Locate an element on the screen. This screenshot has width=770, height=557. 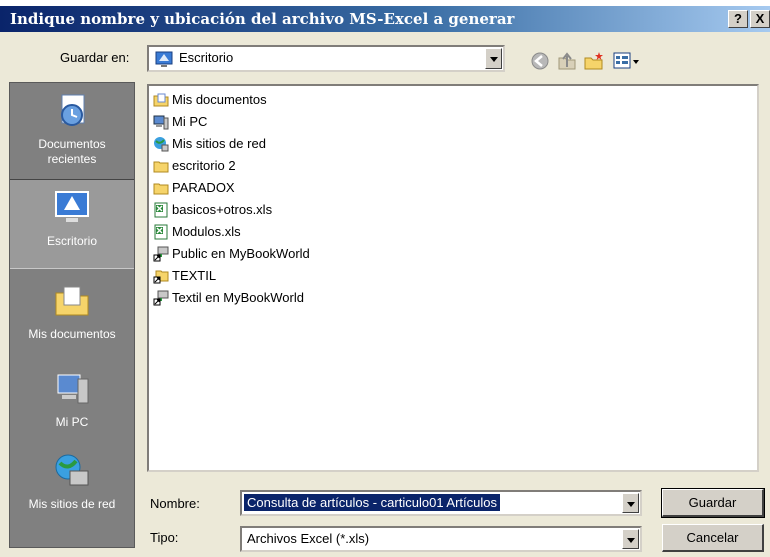
list-item: Mis sitios de red is located at coordinates (209, 146).